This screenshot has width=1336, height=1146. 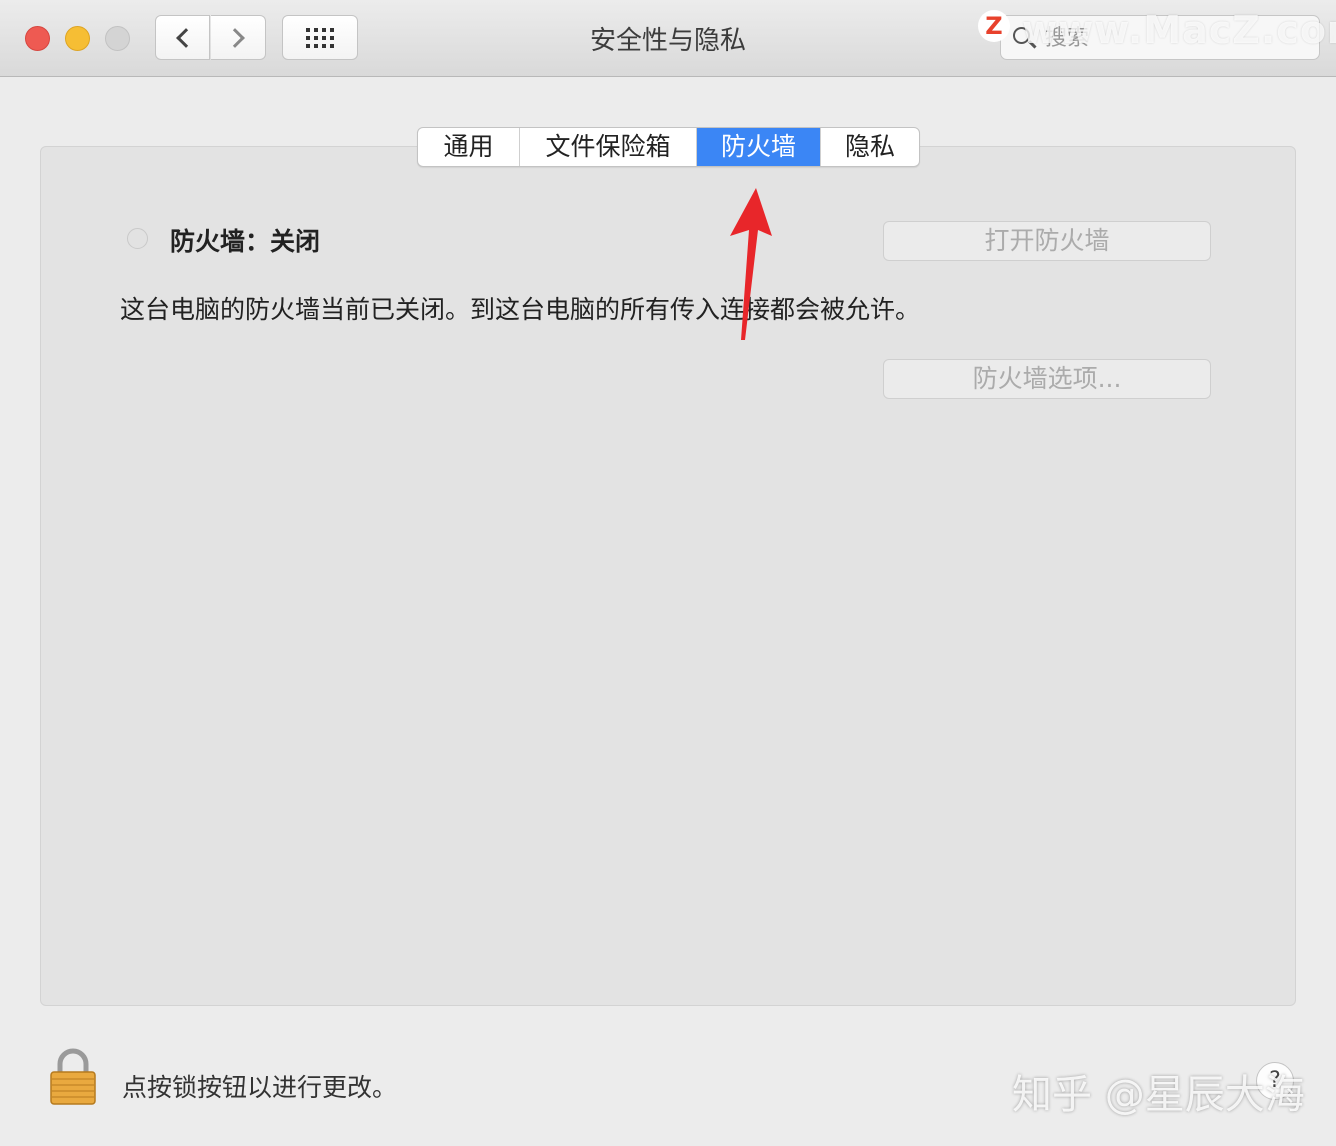 I want to click on tab-general: 通用, so click(x=469, y=147).